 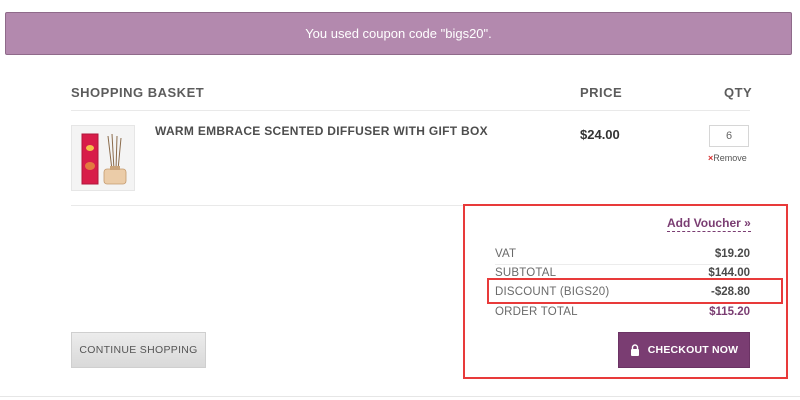 I want to click on remove-label: Remove, so click(x=730, y=158).